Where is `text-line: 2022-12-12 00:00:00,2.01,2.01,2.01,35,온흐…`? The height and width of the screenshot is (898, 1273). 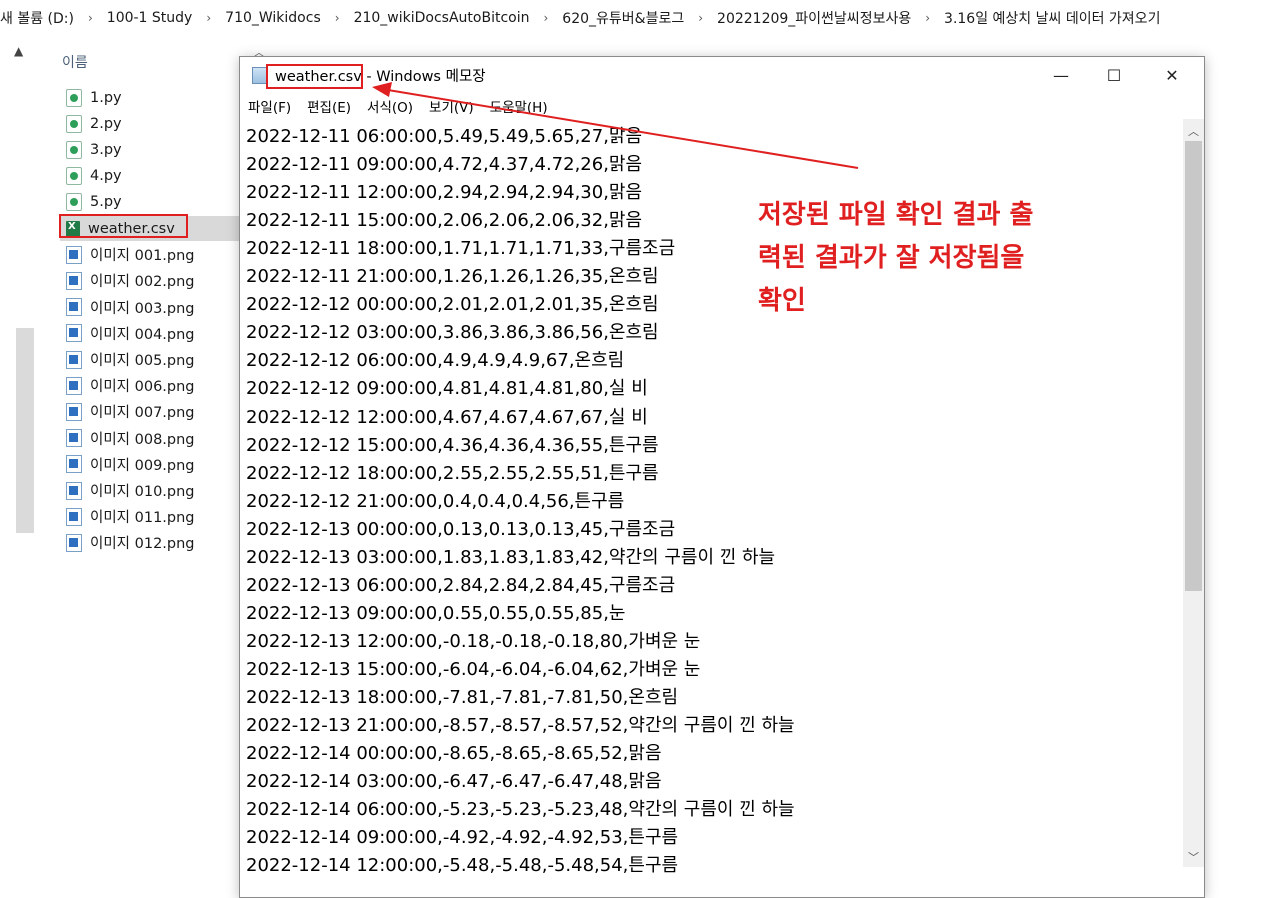
text-line: 2022-12-12 00:00:00,2.01,2.01,2.01,35,온흐… is located at coordinates (452, 305).